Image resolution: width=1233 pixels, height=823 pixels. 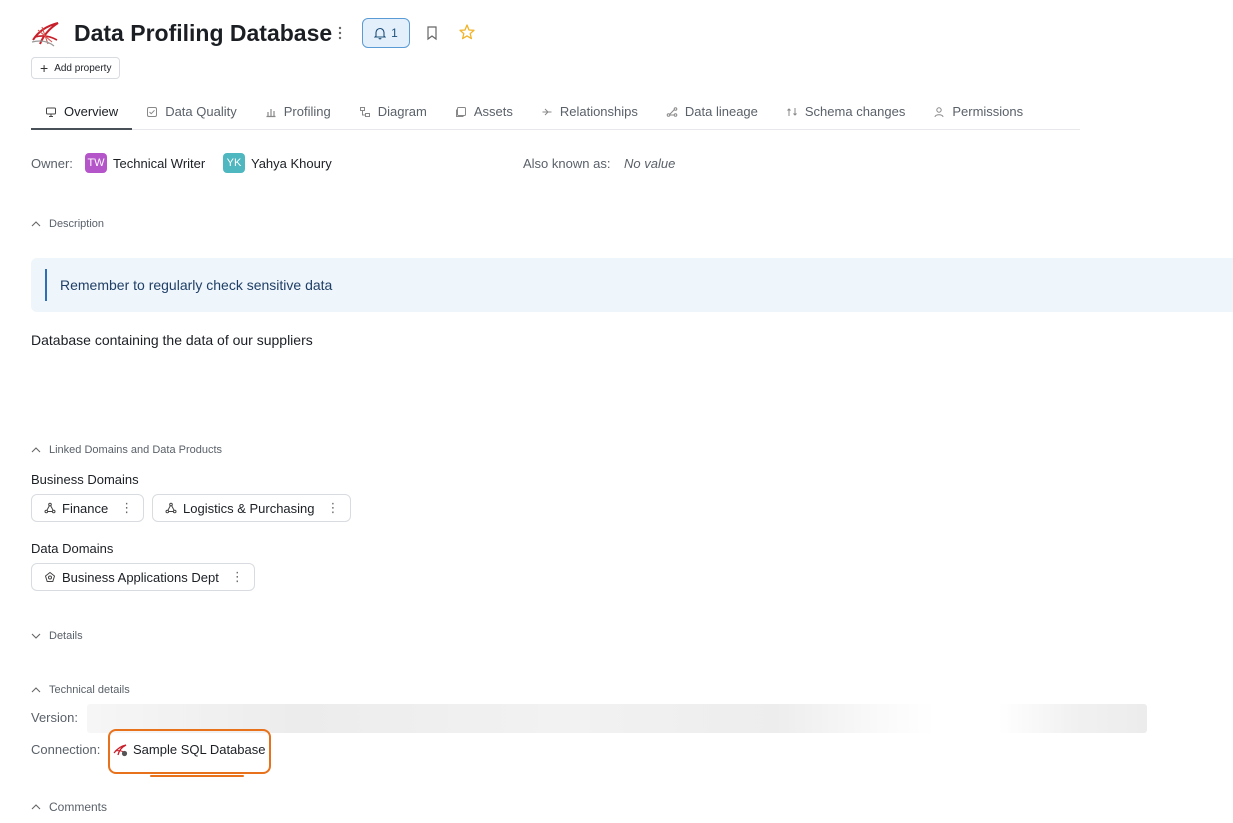 I want to click on section-title: Technical details, so click(x=89, y=690).